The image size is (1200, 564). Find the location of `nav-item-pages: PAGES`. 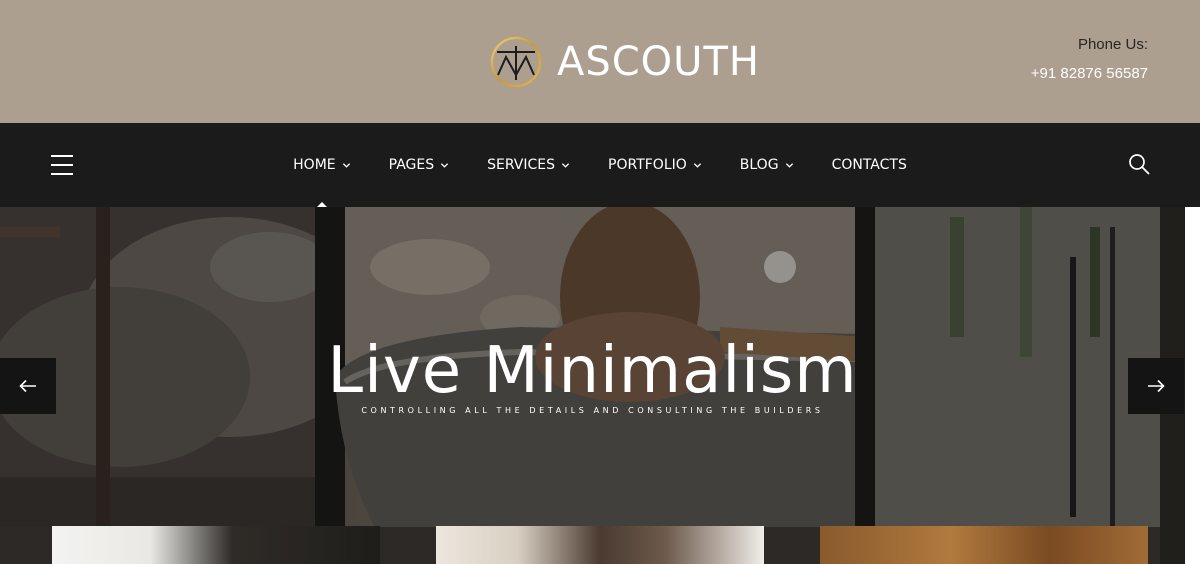

nav-item-pages: PAGES is located at coordinates (419, 165).